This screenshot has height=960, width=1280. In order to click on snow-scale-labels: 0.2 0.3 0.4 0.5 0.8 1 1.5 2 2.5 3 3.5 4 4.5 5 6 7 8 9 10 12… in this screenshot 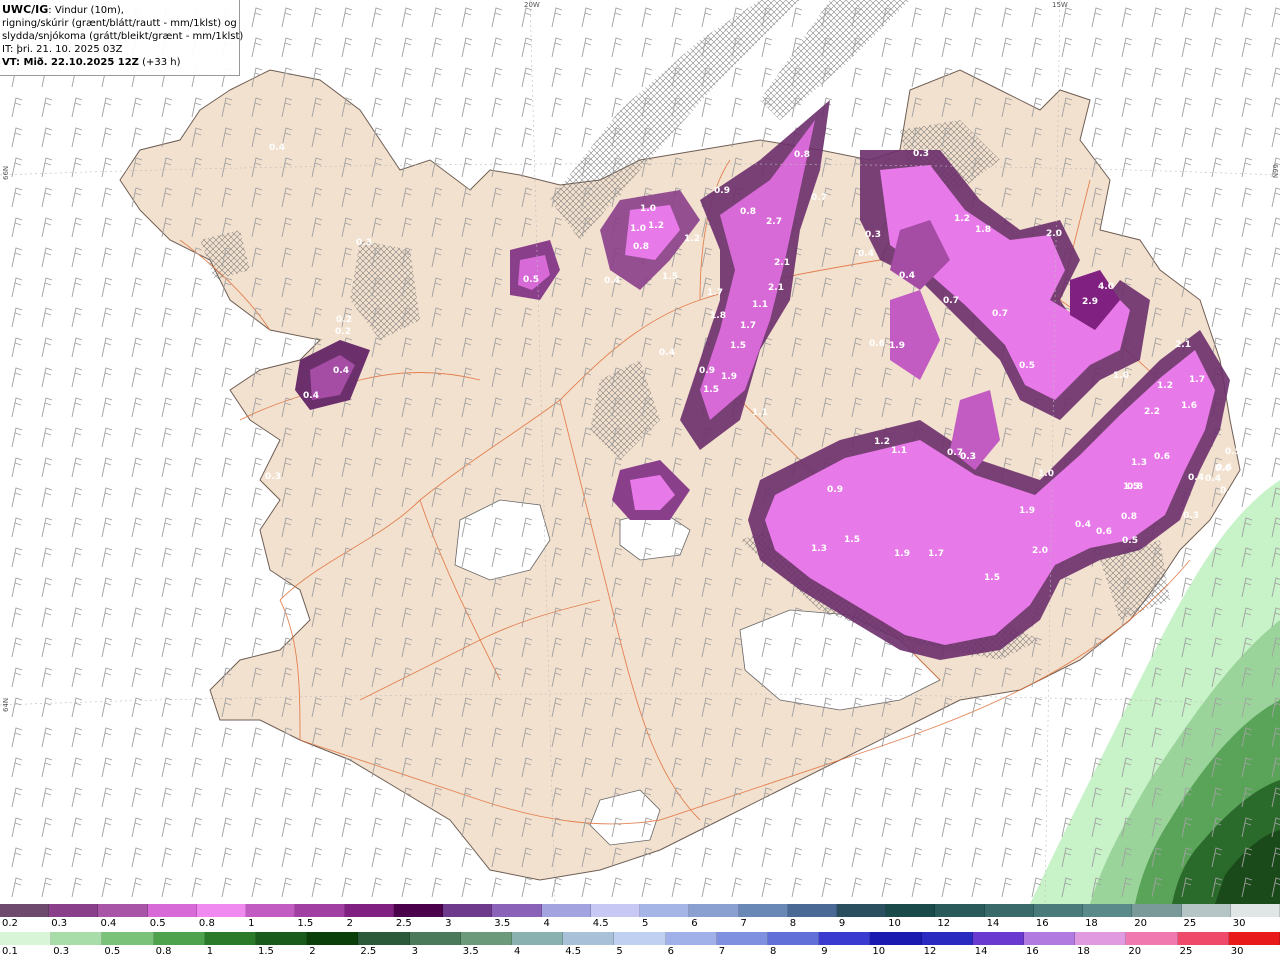, I will do `click(640, 924)`.